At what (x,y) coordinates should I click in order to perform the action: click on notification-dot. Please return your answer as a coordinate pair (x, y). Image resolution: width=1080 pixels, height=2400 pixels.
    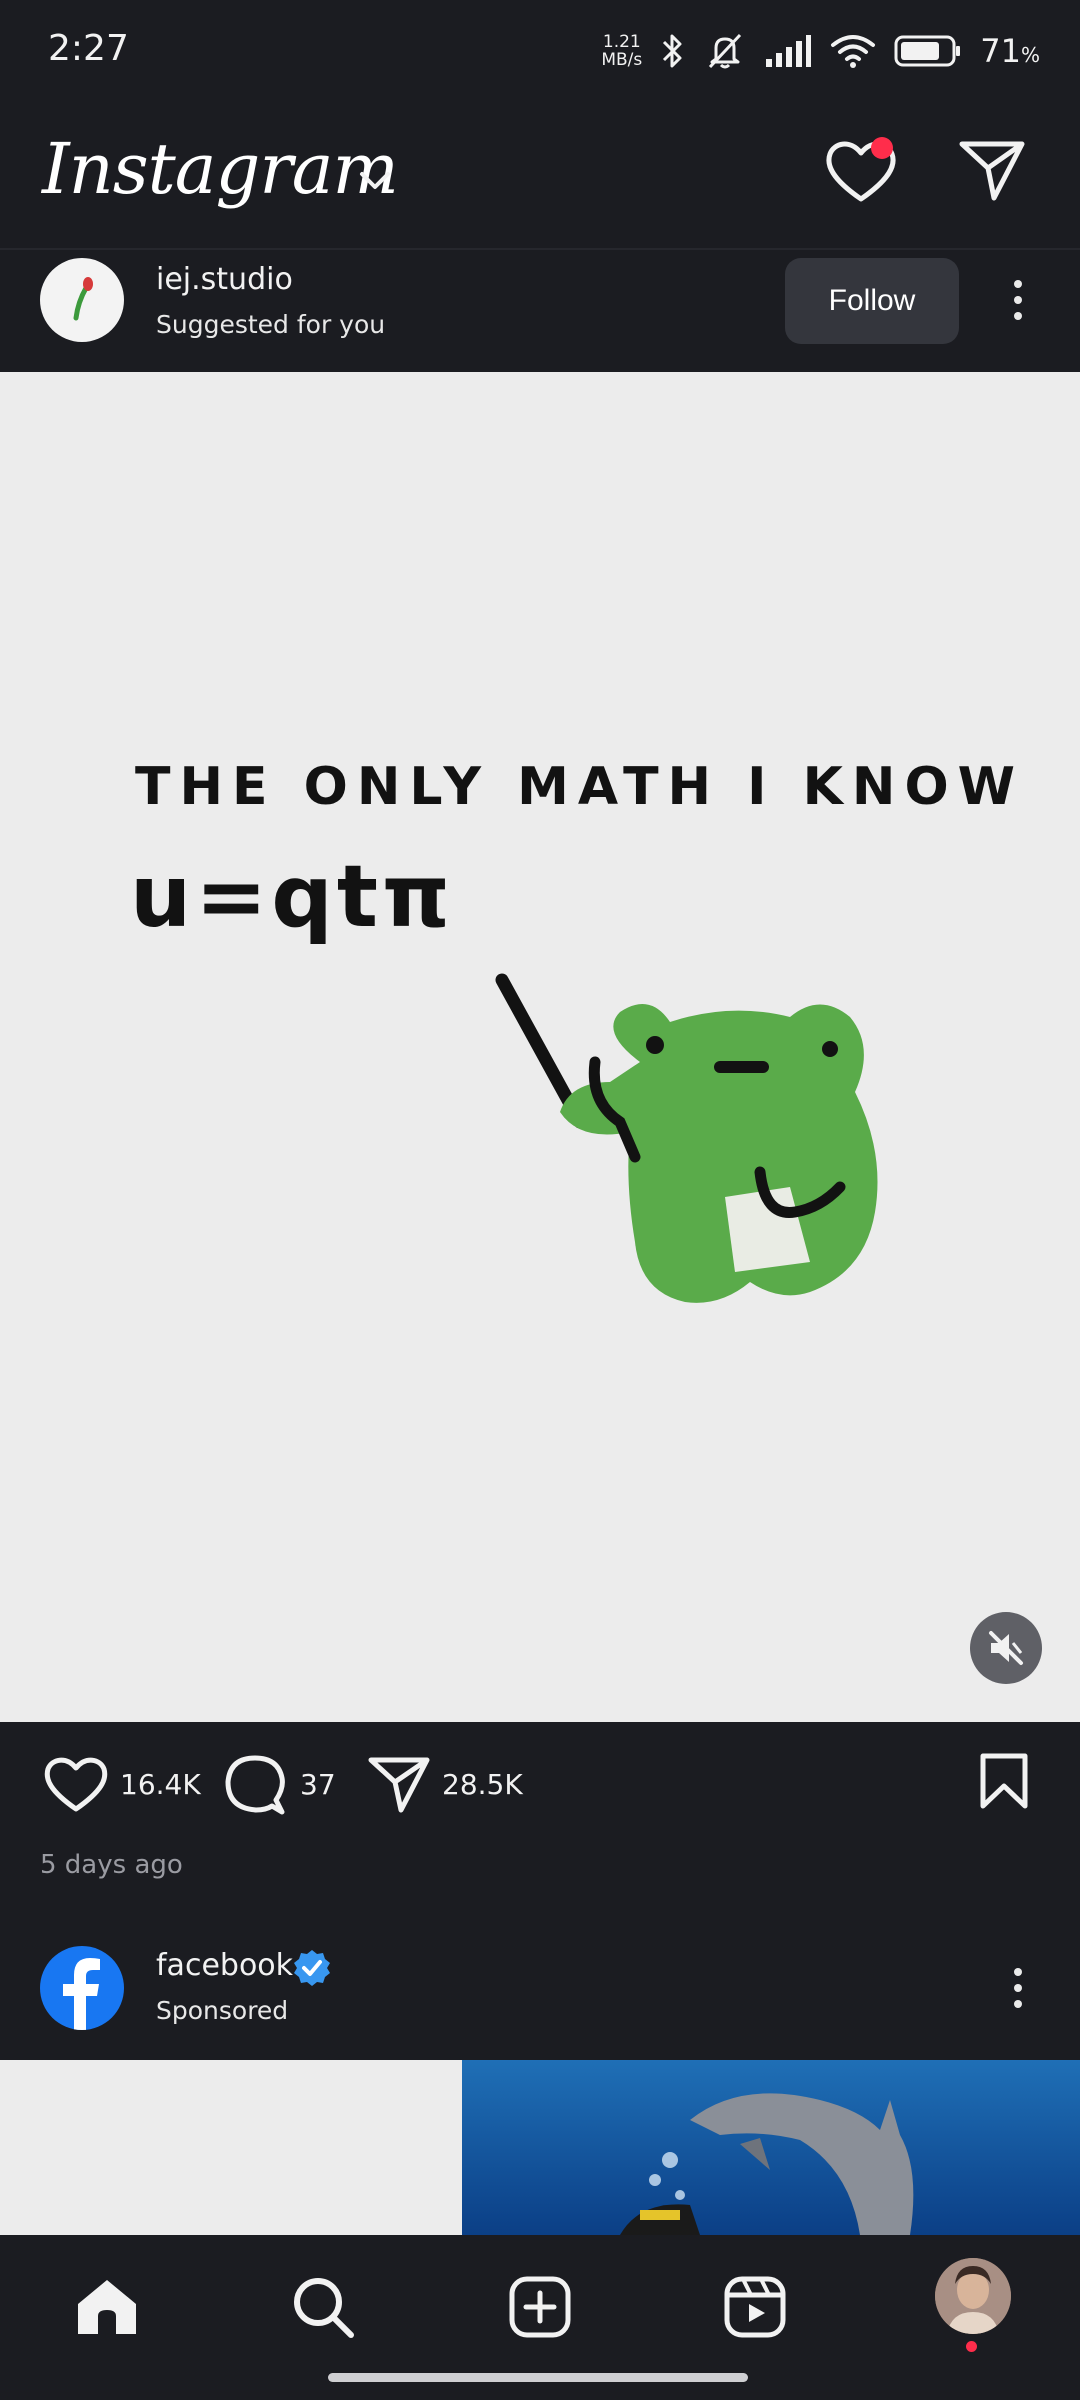
    Looking at the image, I should click on (882, 148).